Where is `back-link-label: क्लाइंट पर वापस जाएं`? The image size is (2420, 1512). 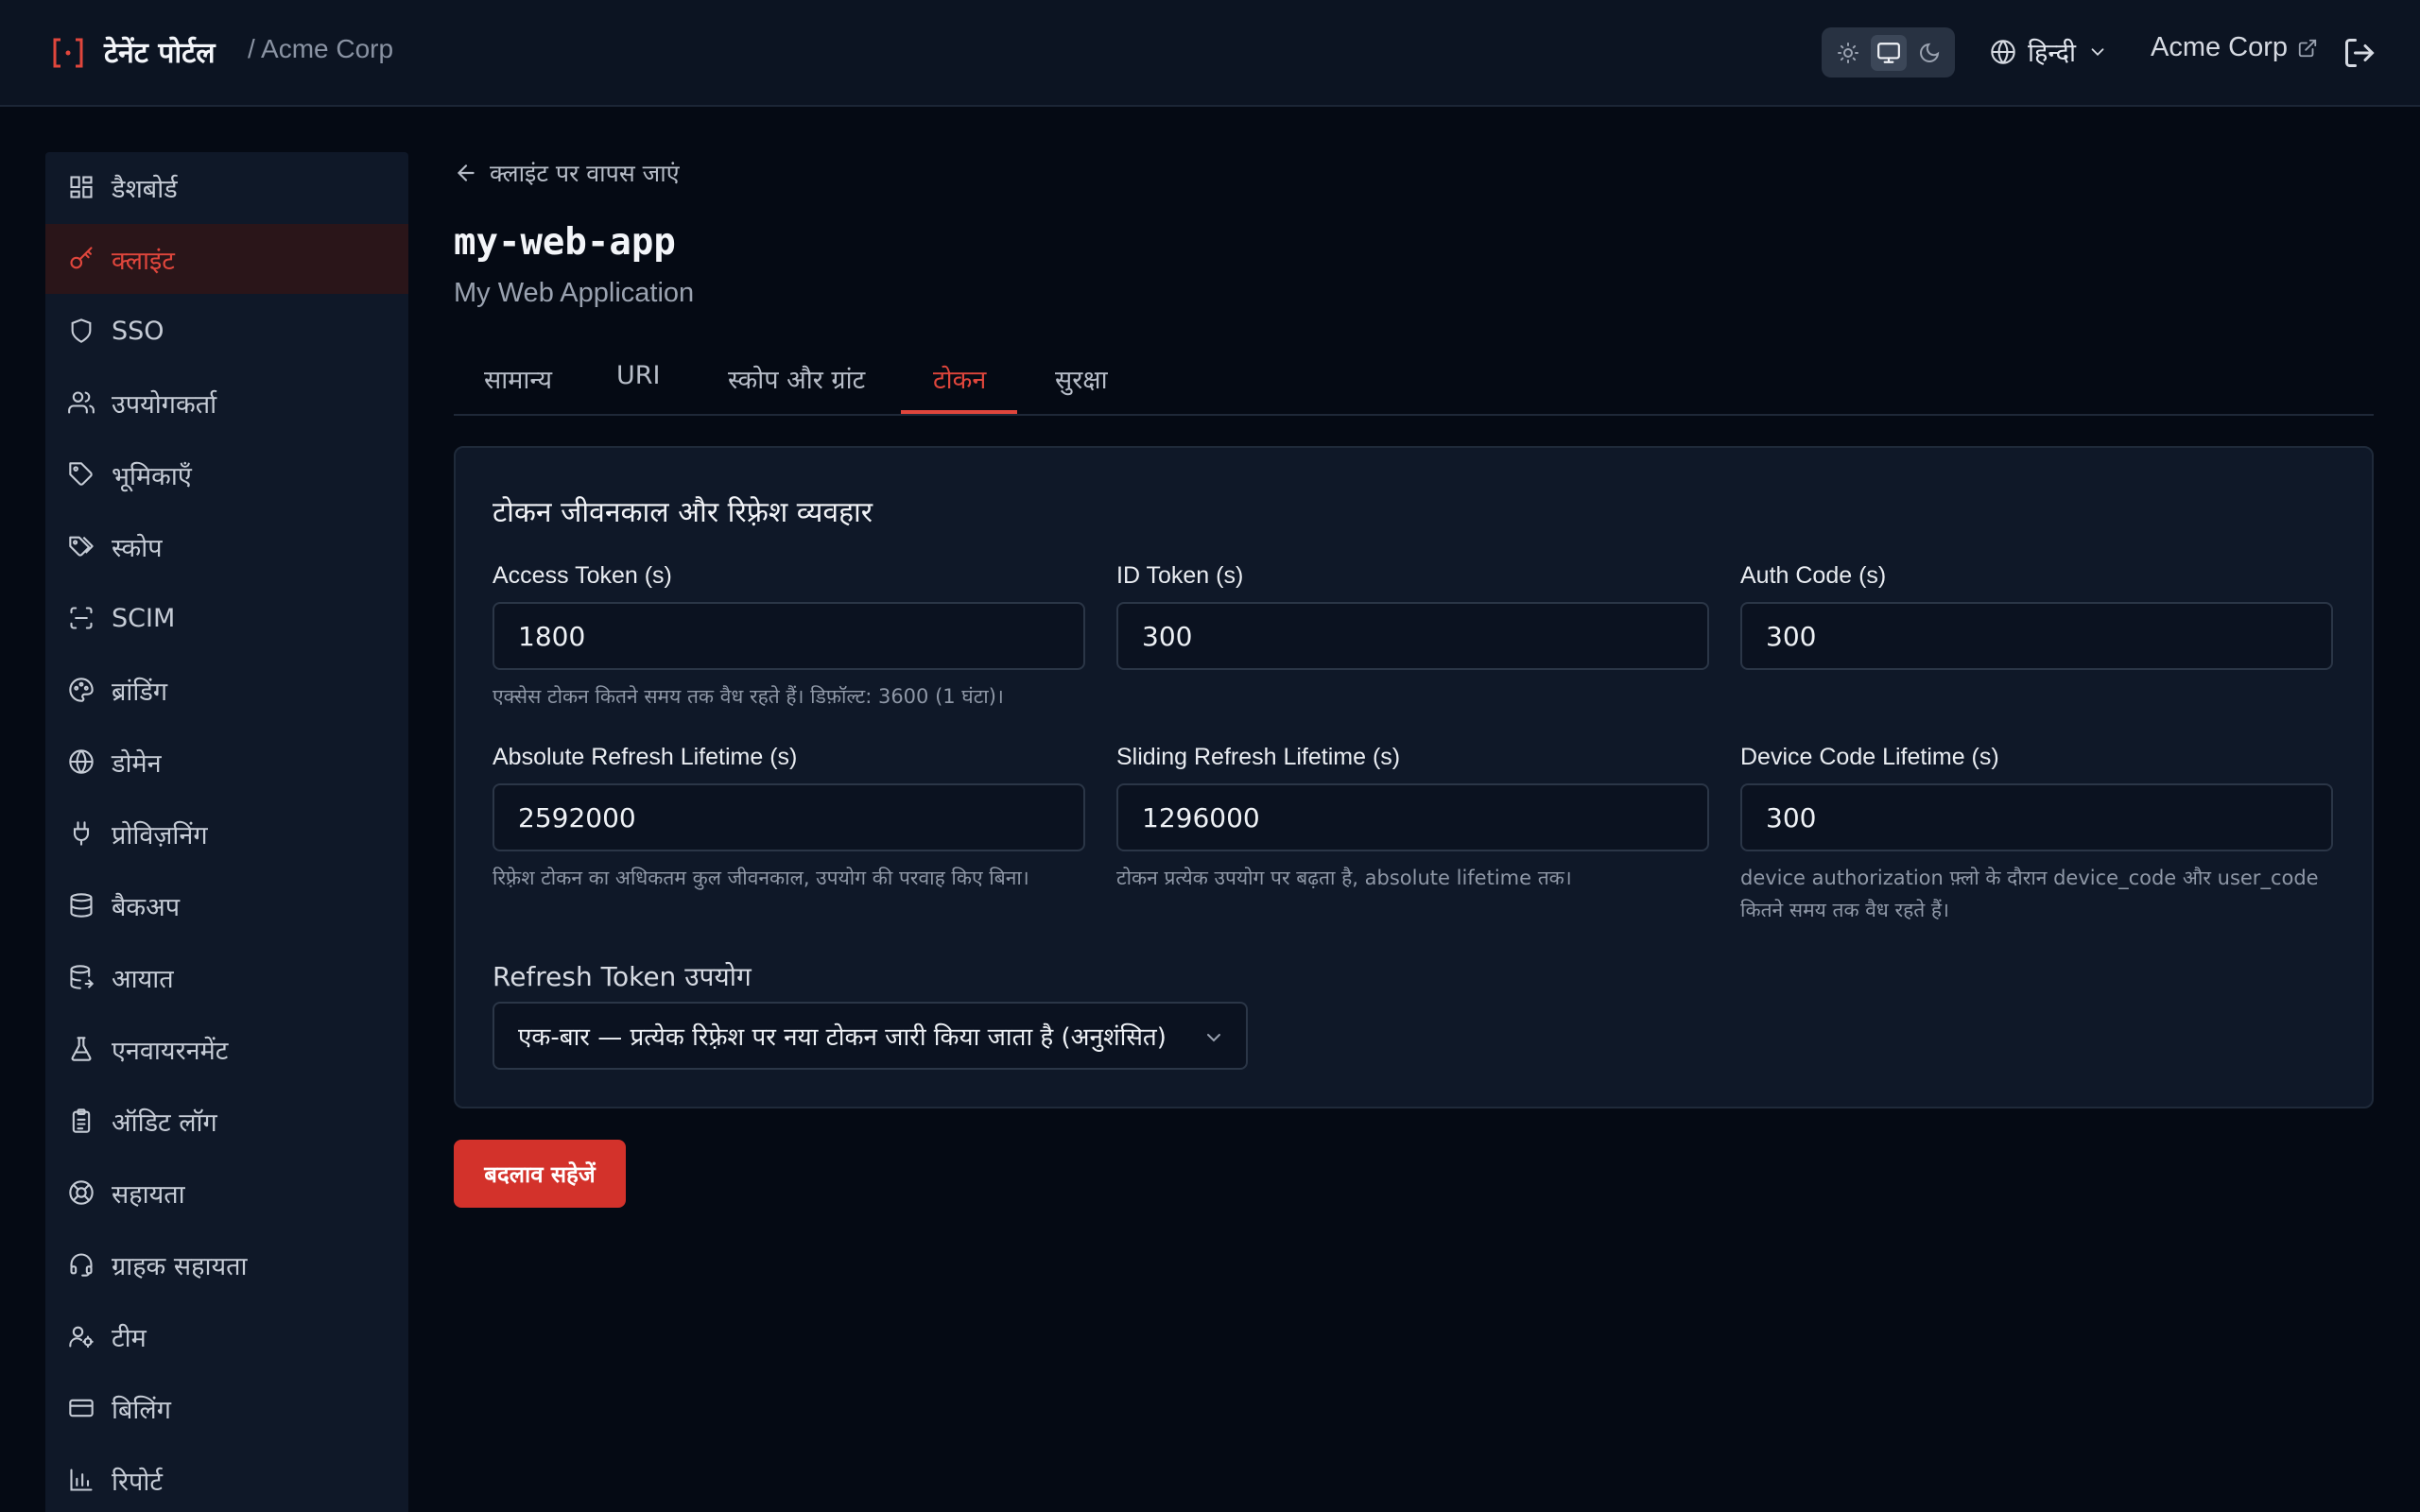
back-link-label: क्लाइंट पर वापस जाएं is located at coordinates (585, 173).